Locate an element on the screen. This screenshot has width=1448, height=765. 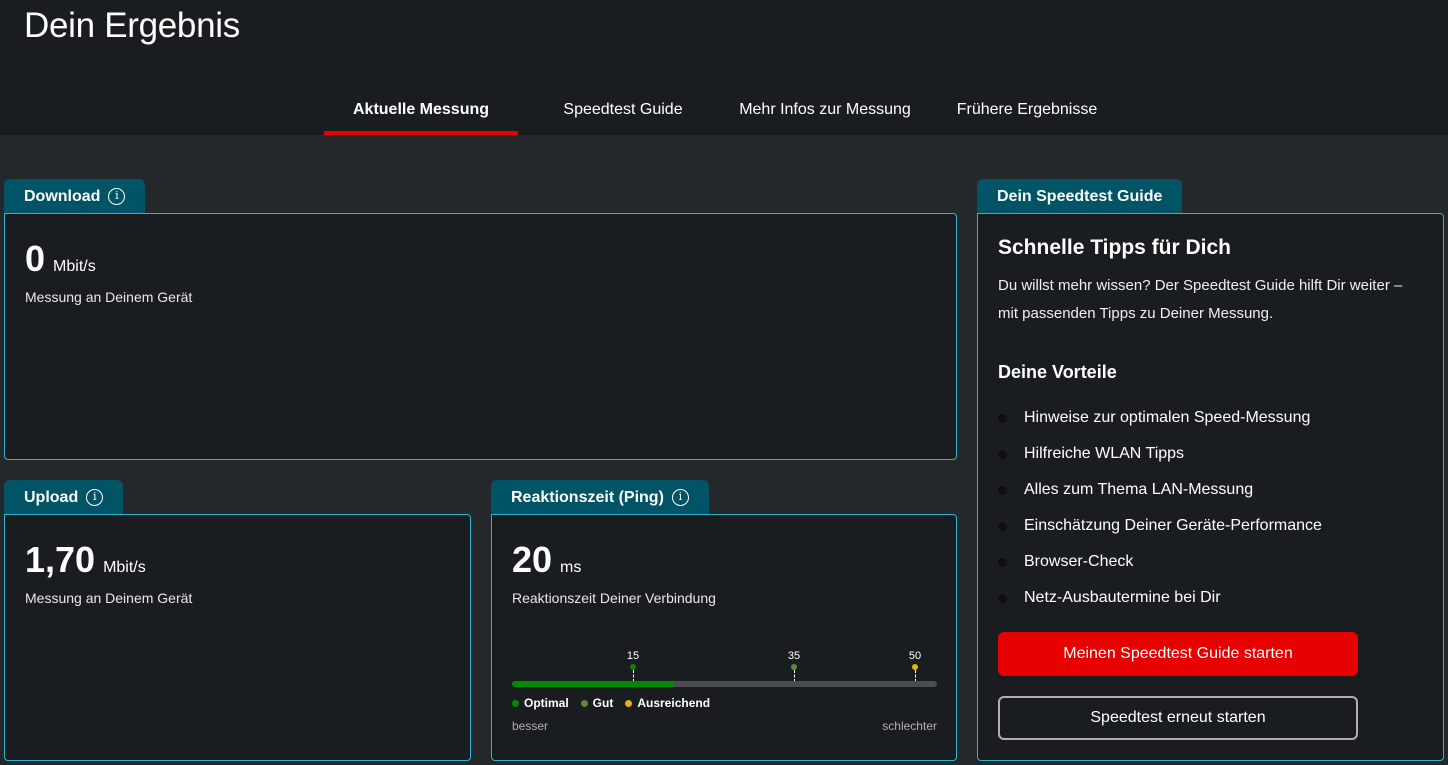
legend-gut: Gut is located at coordinates (597, 703).